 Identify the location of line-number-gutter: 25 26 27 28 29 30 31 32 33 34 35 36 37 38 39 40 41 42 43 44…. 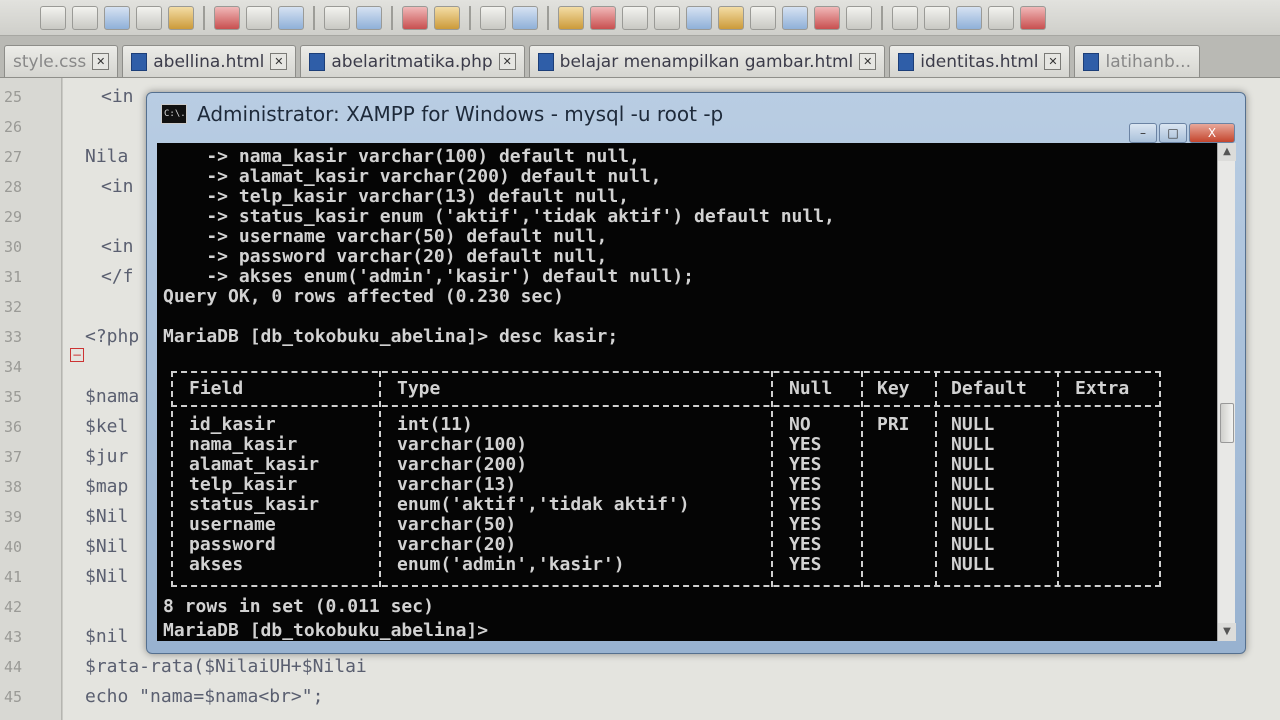
(31, 399).